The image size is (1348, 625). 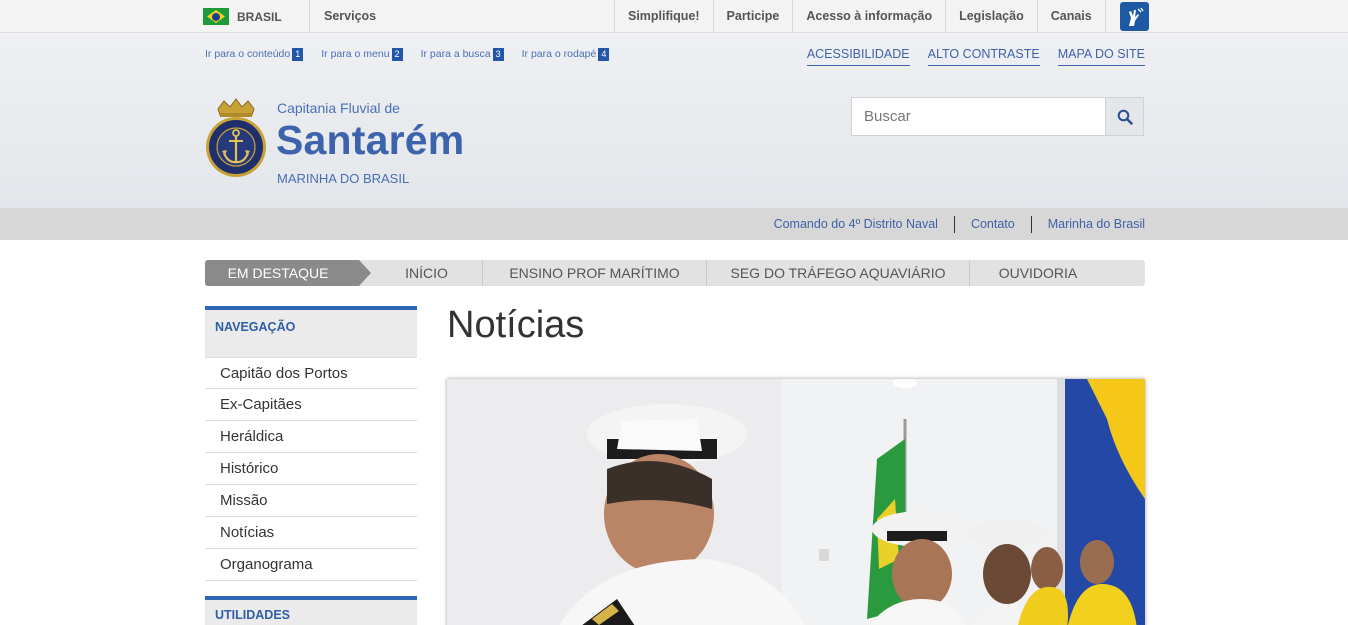 What do you see at coordinates (594, 273) in the screenshot?
I see `menu-item-ensino: ENSINO PROF MARÍTIMO` at bounding box center [594, 273].